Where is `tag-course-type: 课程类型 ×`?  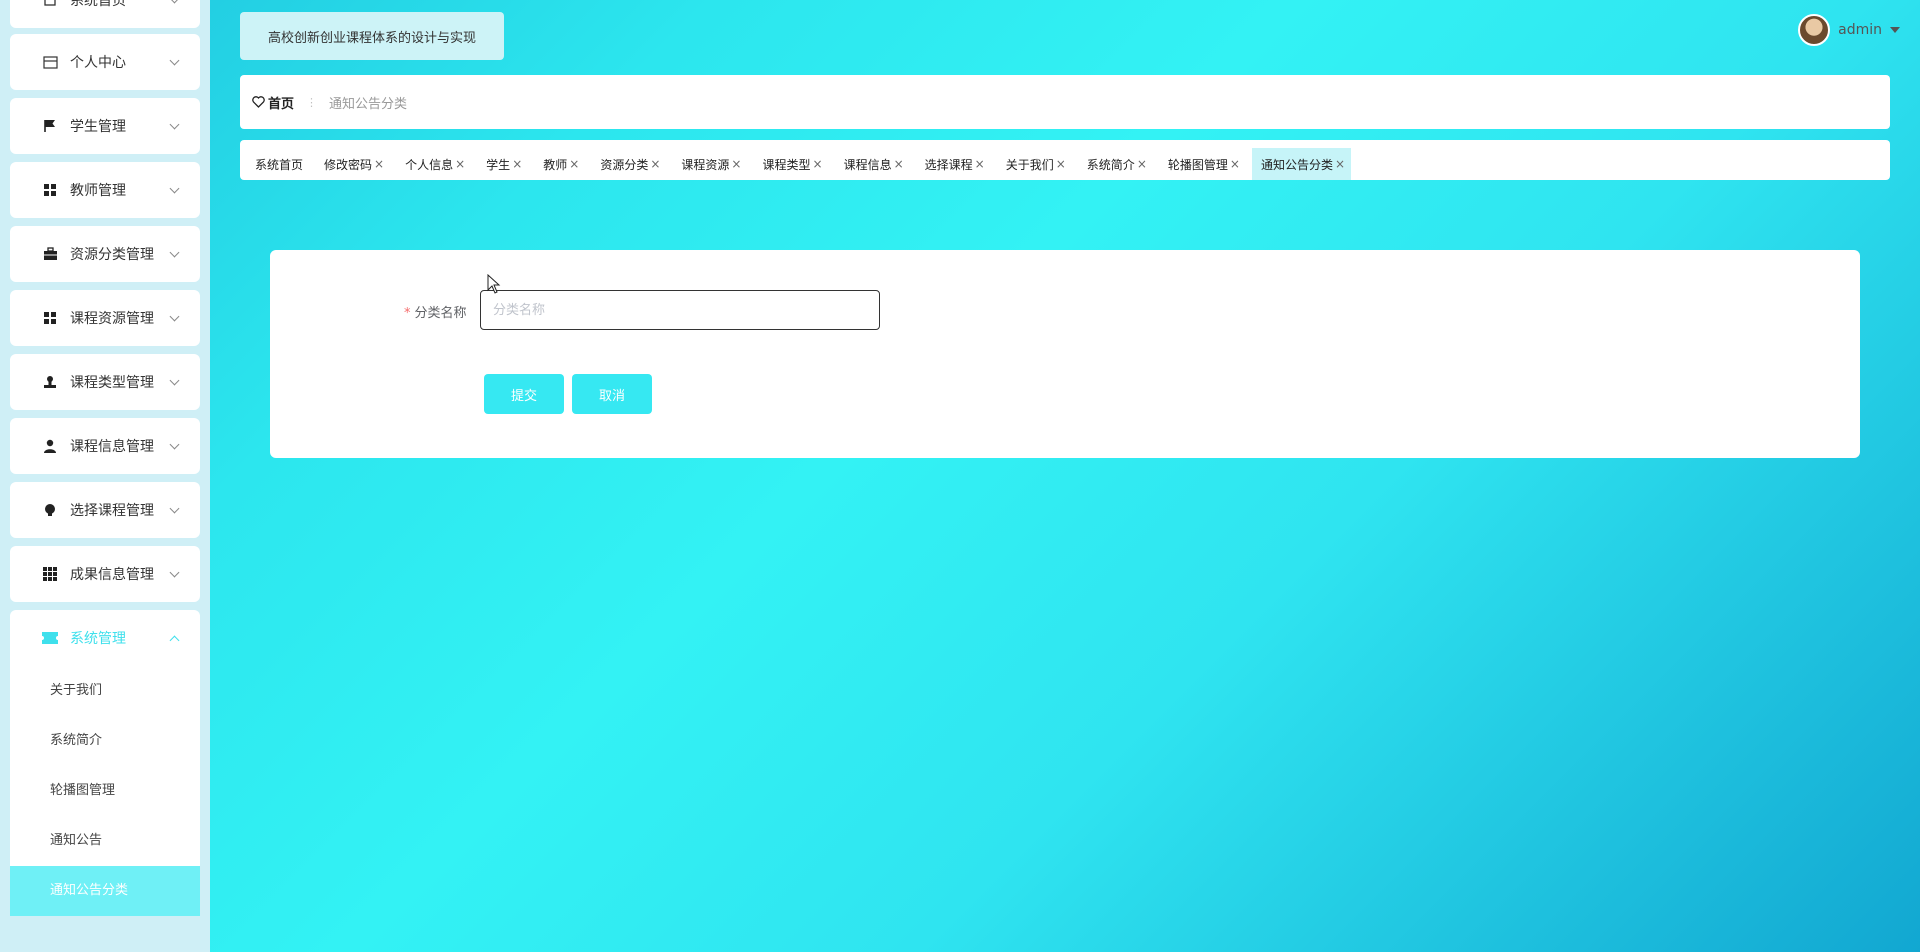
tag-course-type: 课程类型 × is located at coordinates (790, 164).